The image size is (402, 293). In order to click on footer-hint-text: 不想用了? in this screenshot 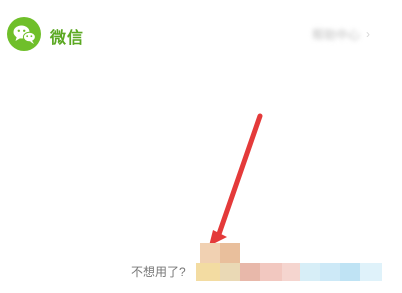, I will do `click(158, 271)`.